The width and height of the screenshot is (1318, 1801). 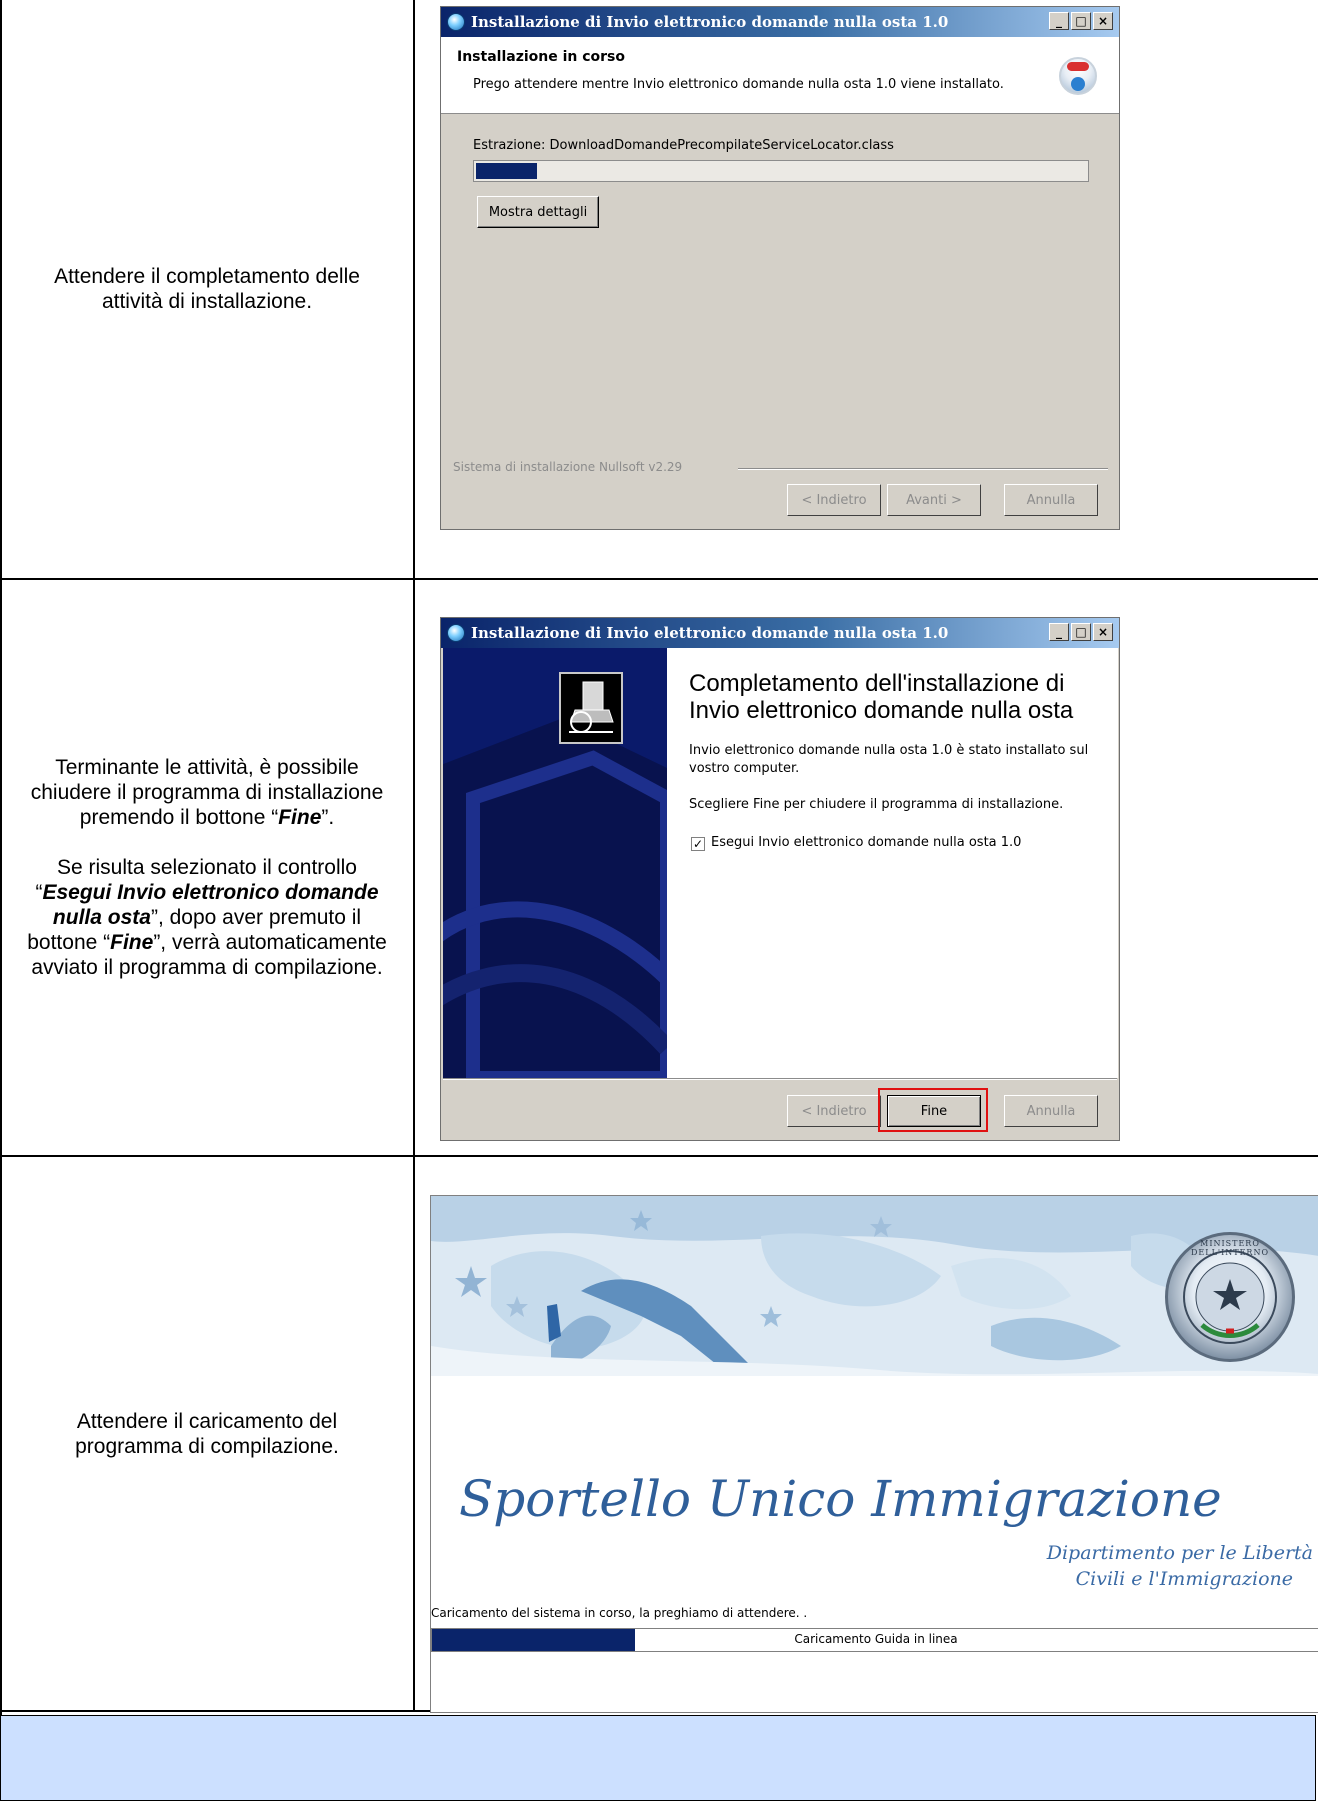 I want to click on splash-progress-bar: Caricamento Guida in linea, so click(x=874, y=1640).